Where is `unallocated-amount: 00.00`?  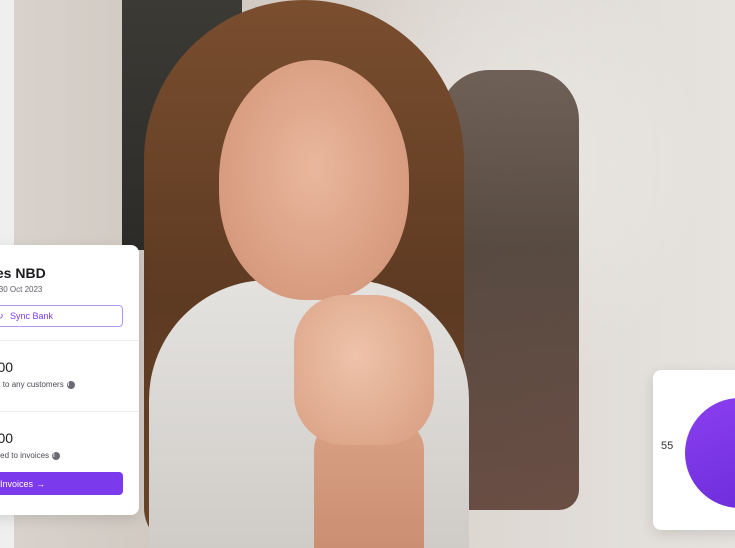 unallocated-amount: 00.00 is located at coordinates (7, 438).